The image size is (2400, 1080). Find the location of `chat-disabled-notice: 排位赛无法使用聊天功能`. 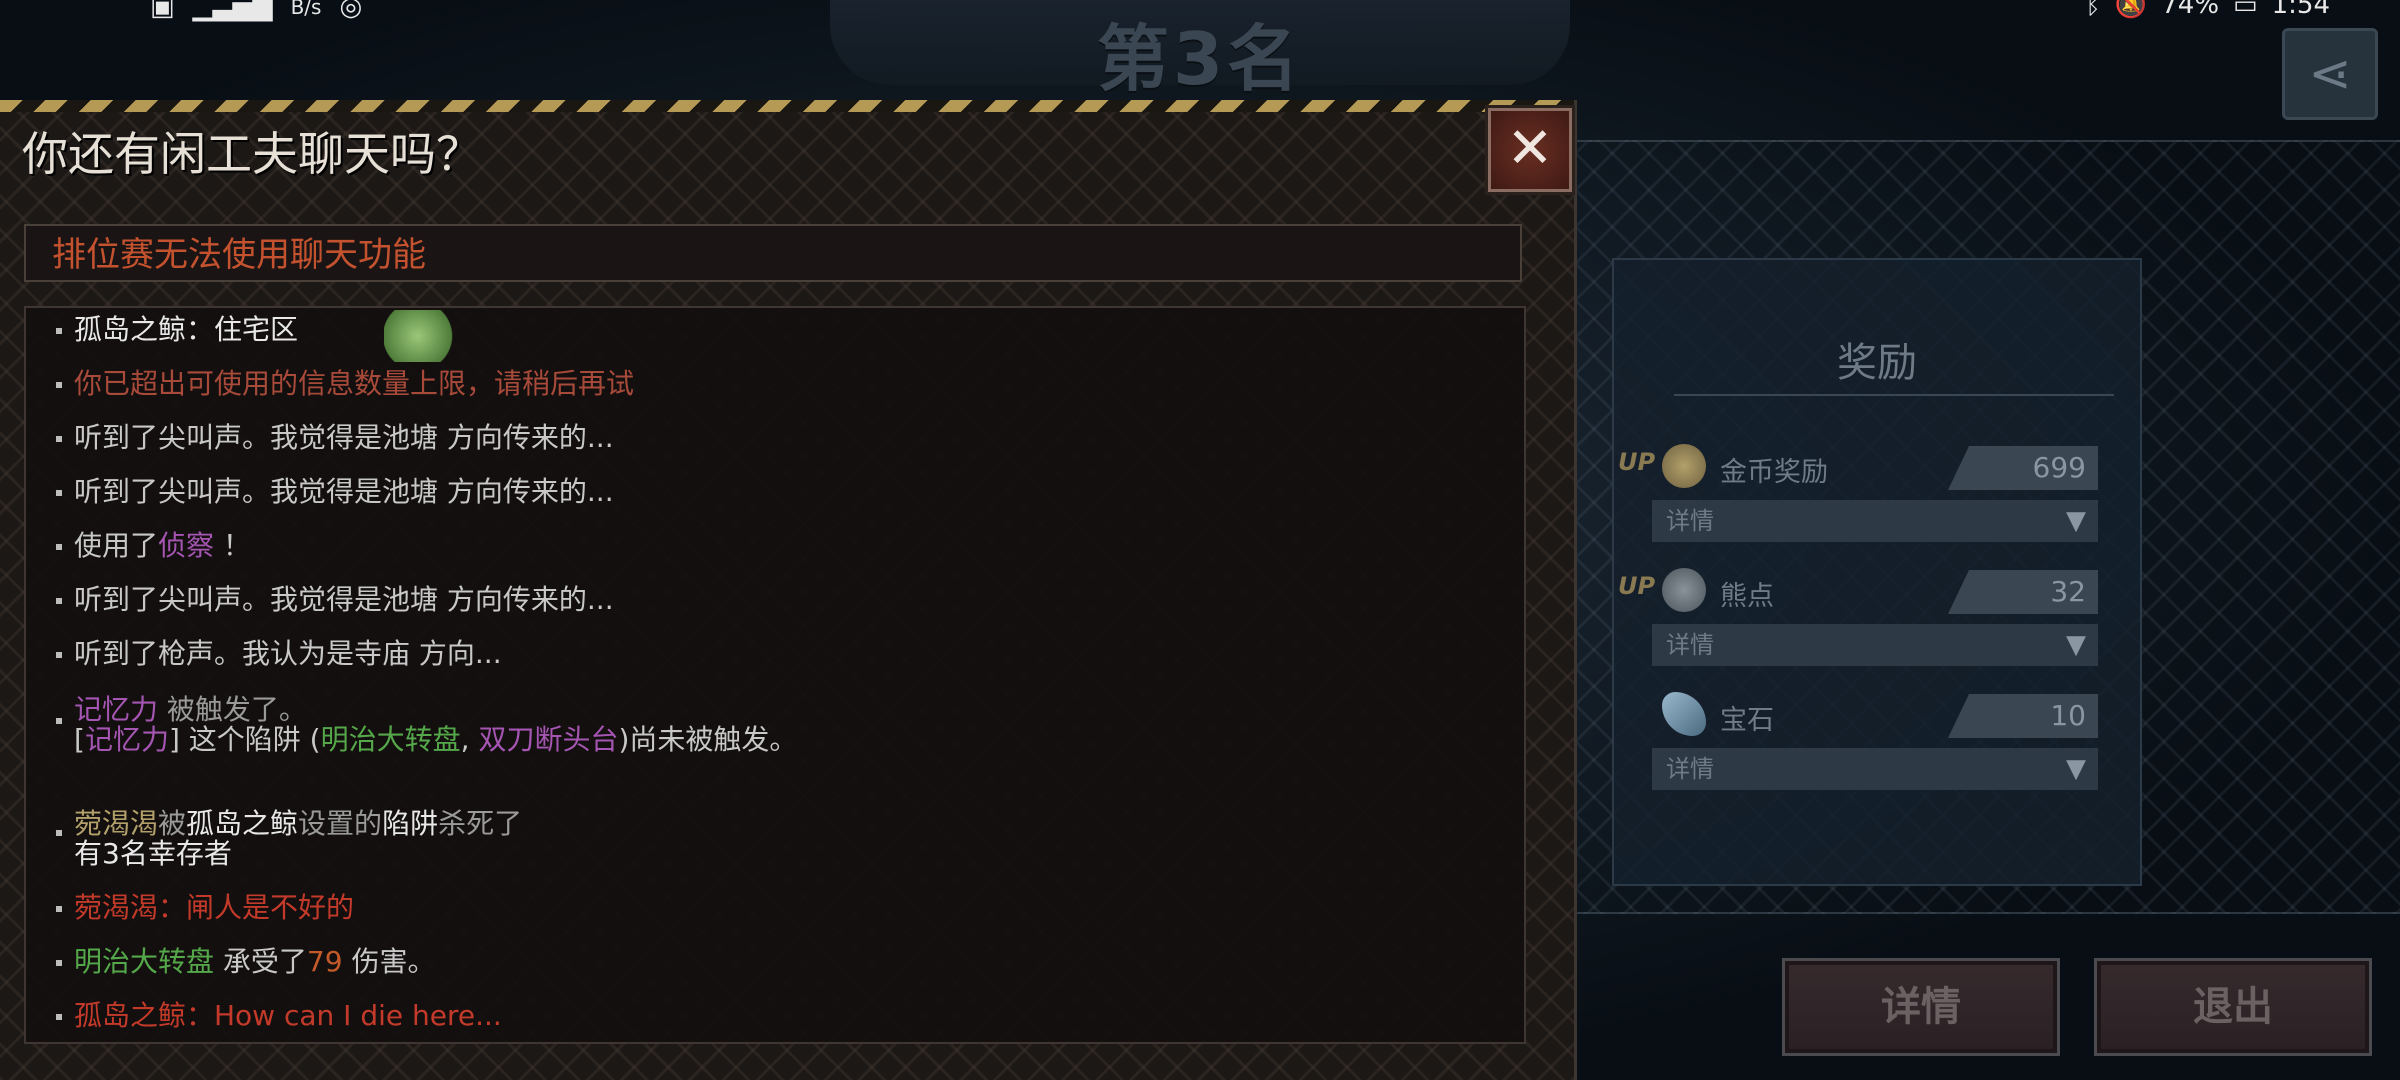

chat-disabled-notice: 排位赛无法使用聊天功能 is located at coordinates (773, 253).